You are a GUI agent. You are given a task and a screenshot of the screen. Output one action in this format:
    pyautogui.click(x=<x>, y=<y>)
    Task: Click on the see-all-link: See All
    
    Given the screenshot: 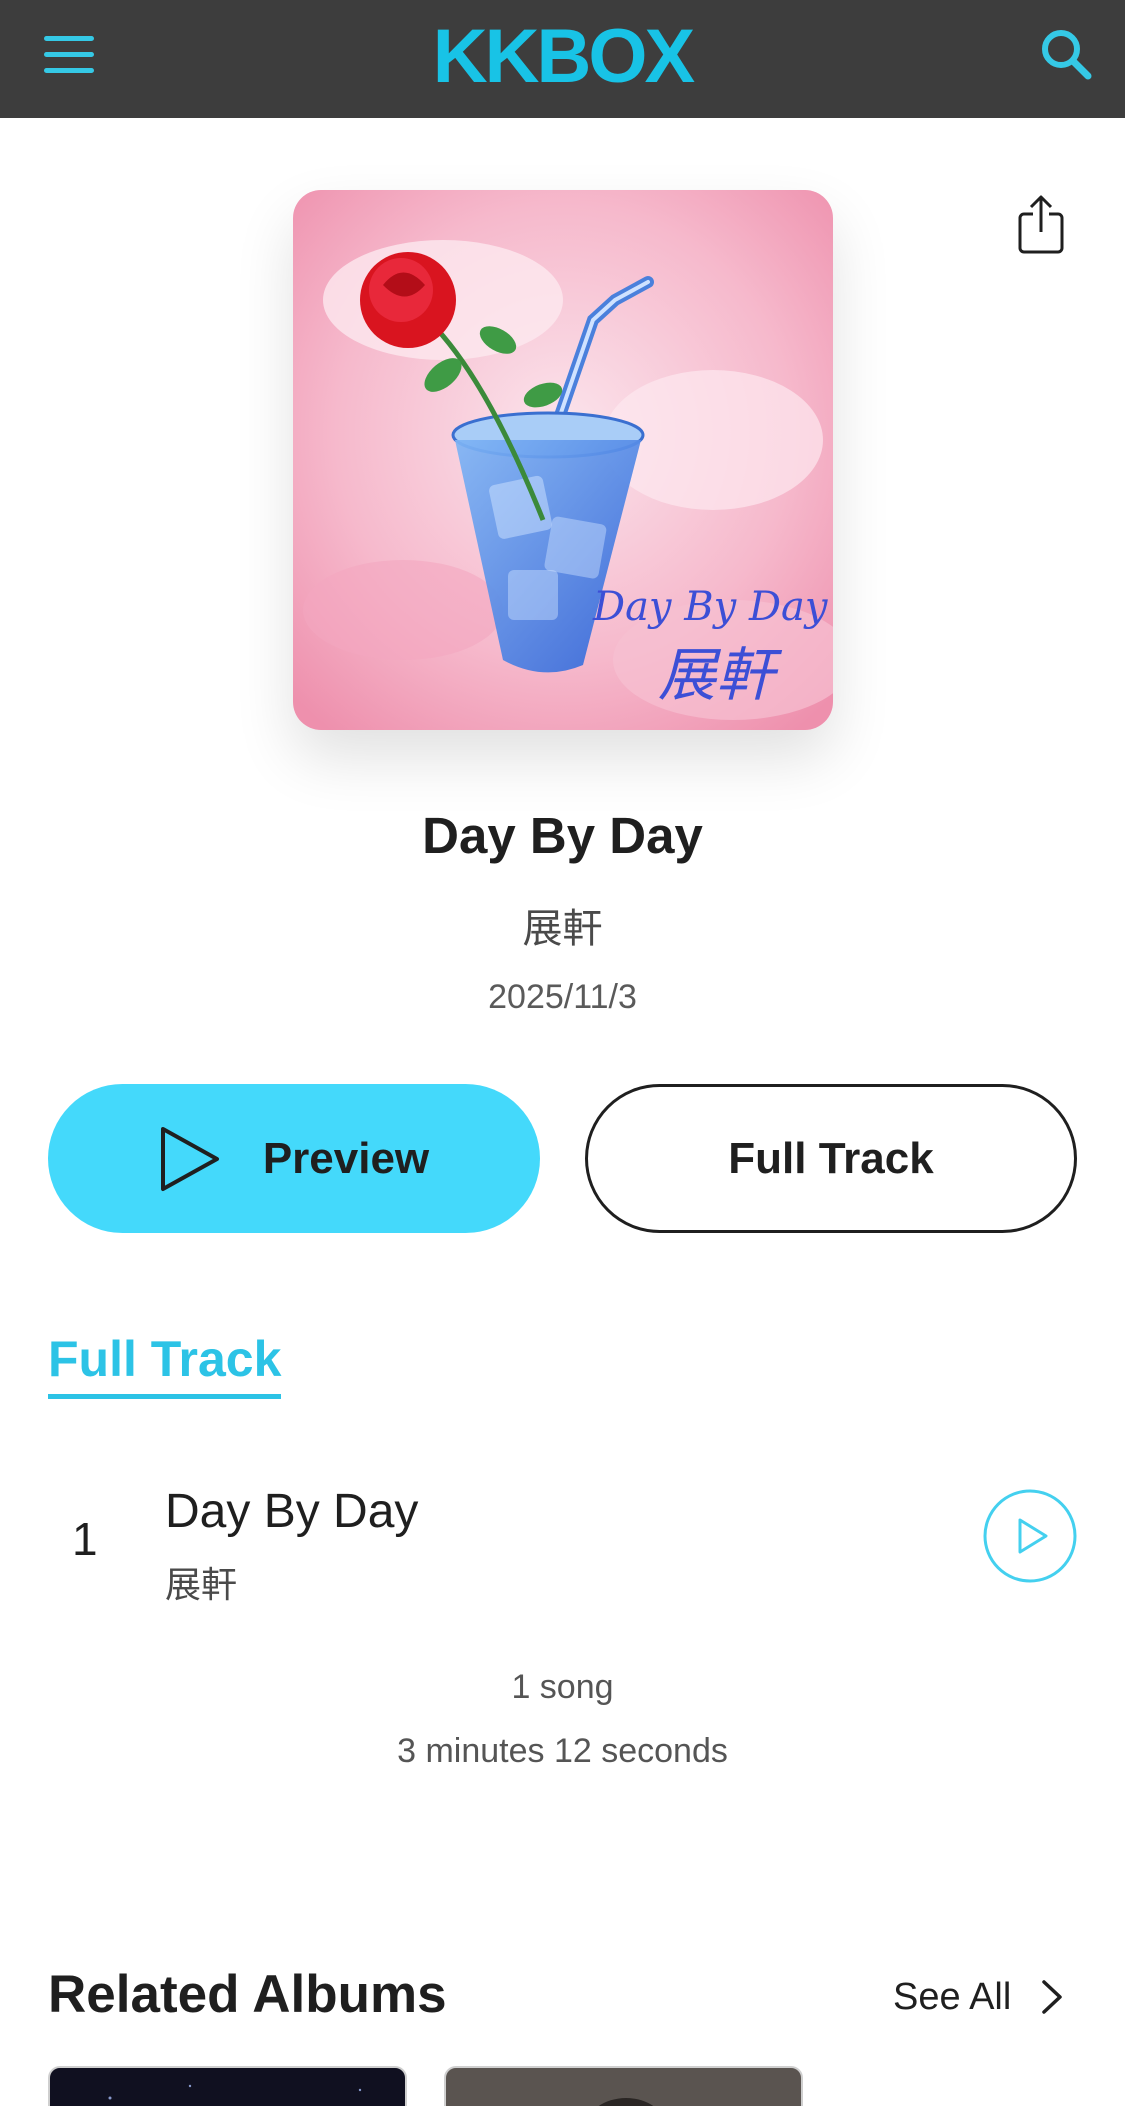 What is the action you would take?
    pyautogui.click(x=978, y=1997)
    